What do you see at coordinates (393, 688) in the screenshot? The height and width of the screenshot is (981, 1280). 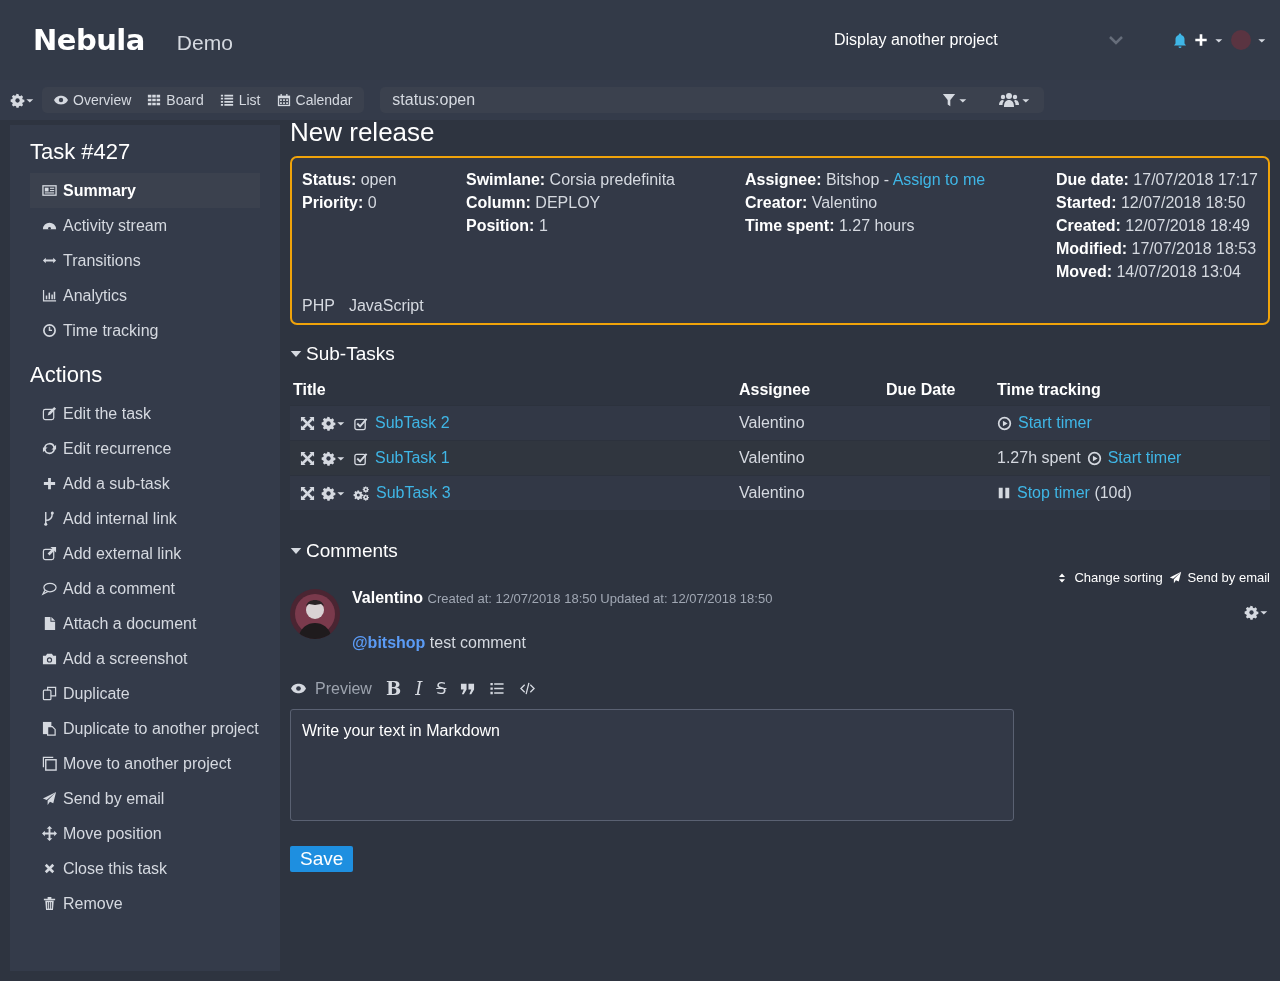 I see `bold-button: B` at bounding box center [393, 688].